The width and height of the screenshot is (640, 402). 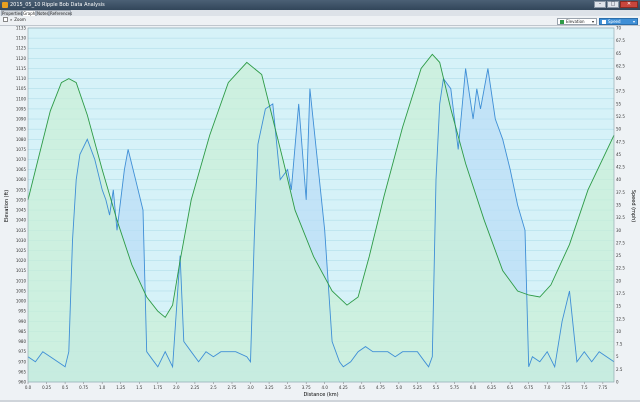 I want to click on right-axis-label: Speed (mph), so click(x=633, y=206).